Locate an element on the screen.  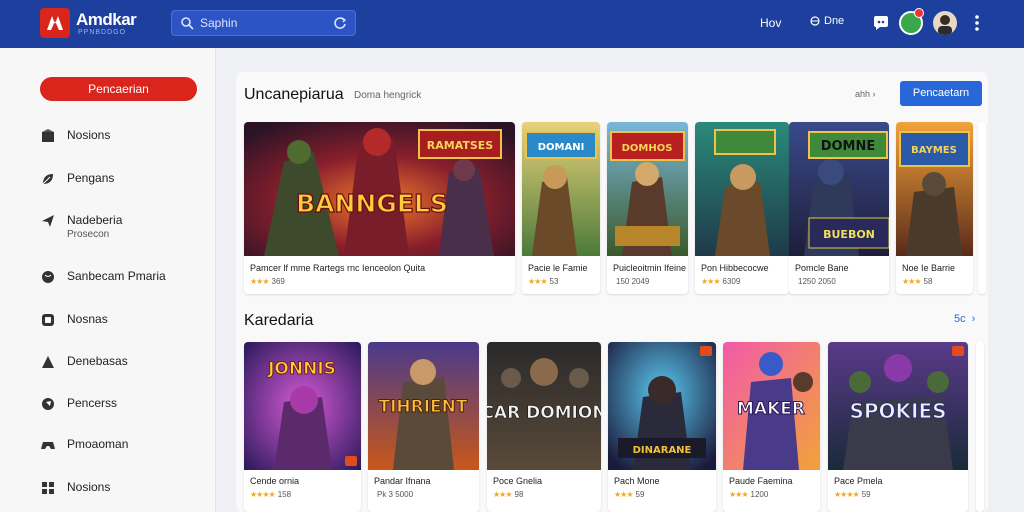
rating-count: 98 is located at coordinates (519, 494).